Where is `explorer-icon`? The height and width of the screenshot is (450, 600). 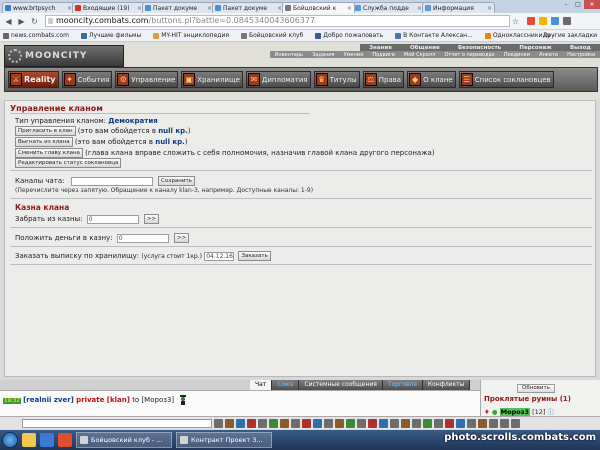 explorer-icon is located at coordinates (29, 440).